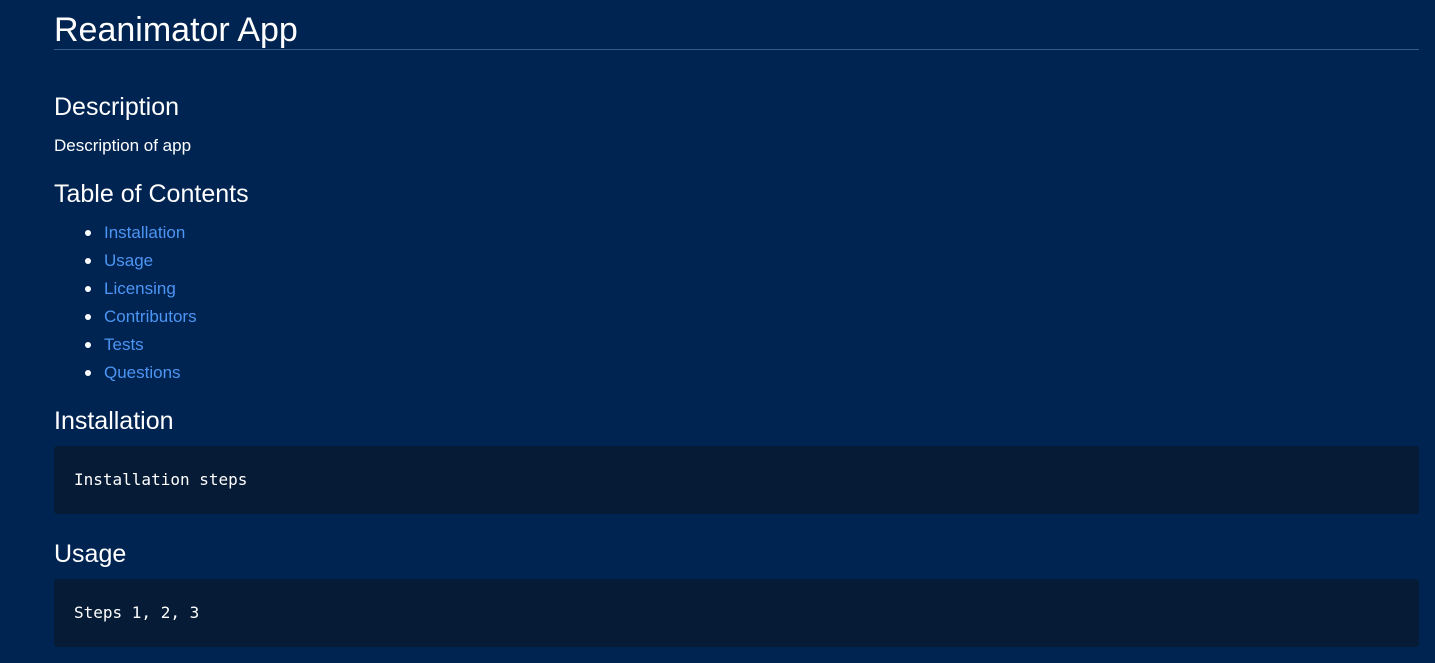 The image size is (1435, 663). Describe the element at coordinates (144, 232) in the screenshot. I see `toc-link-installation: Installation` at that location.